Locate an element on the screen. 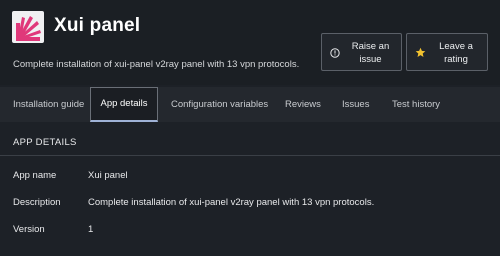  tab-configuration-variables: Configuration variables is located at coordinates (219, 104).